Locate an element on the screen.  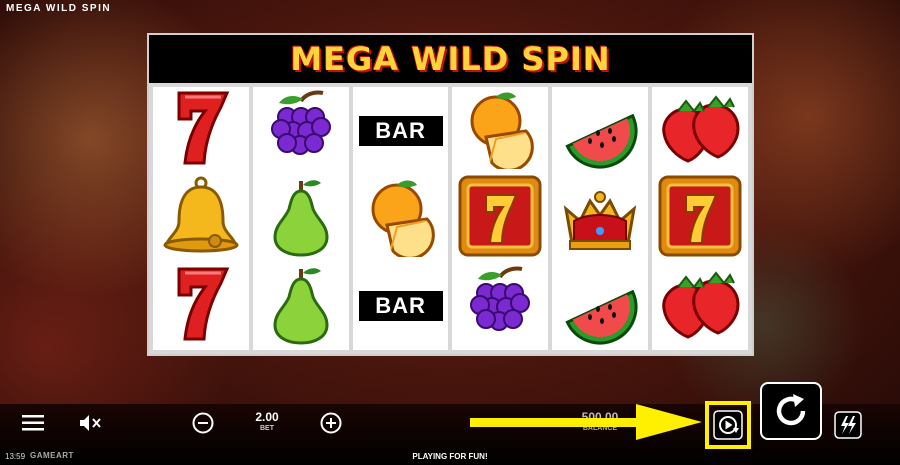
sound-toggle-button is located at coordinates (90, 423).